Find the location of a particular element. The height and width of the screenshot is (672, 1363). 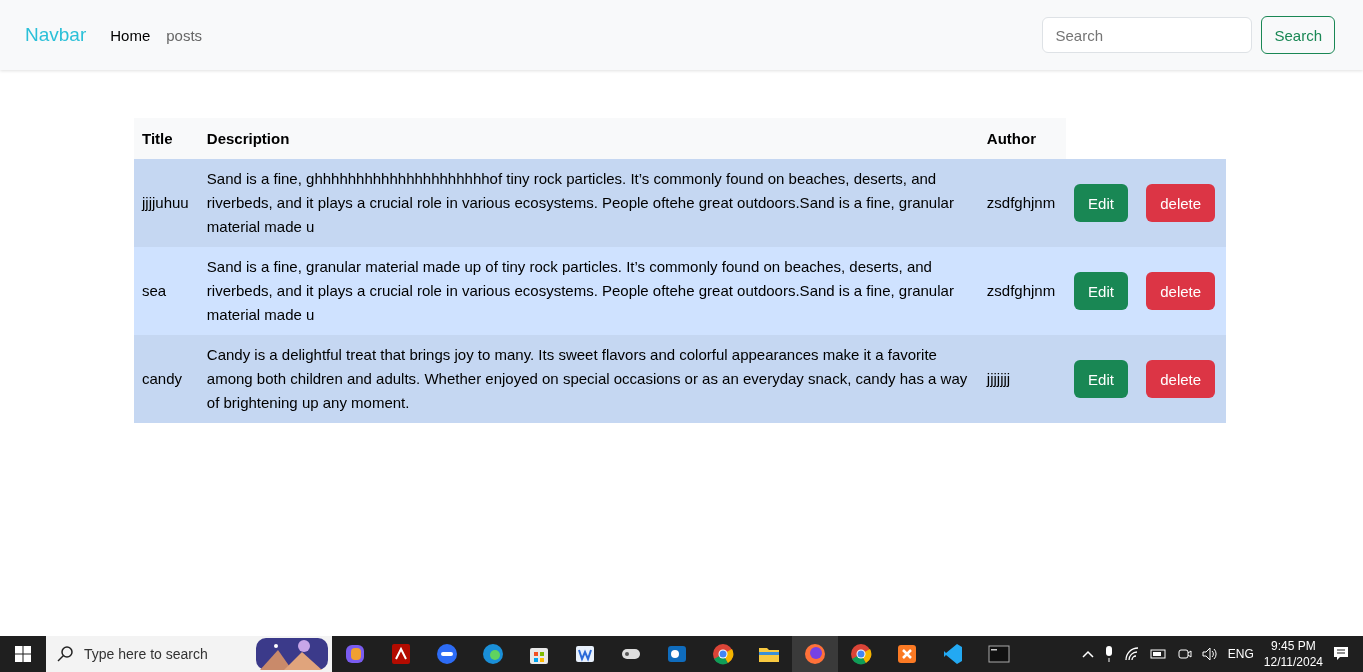

column-header: Description is located at coordinates (588, 138).